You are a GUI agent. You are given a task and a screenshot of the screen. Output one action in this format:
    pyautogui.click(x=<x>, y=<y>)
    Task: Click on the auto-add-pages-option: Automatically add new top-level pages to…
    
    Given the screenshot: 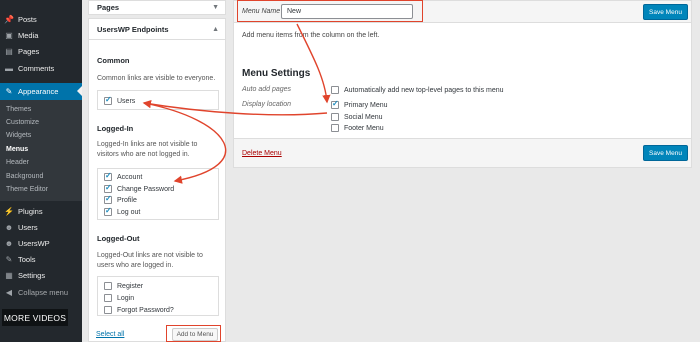 What is the action you would take?
    pyautogui.click(x=417, y=90)
    